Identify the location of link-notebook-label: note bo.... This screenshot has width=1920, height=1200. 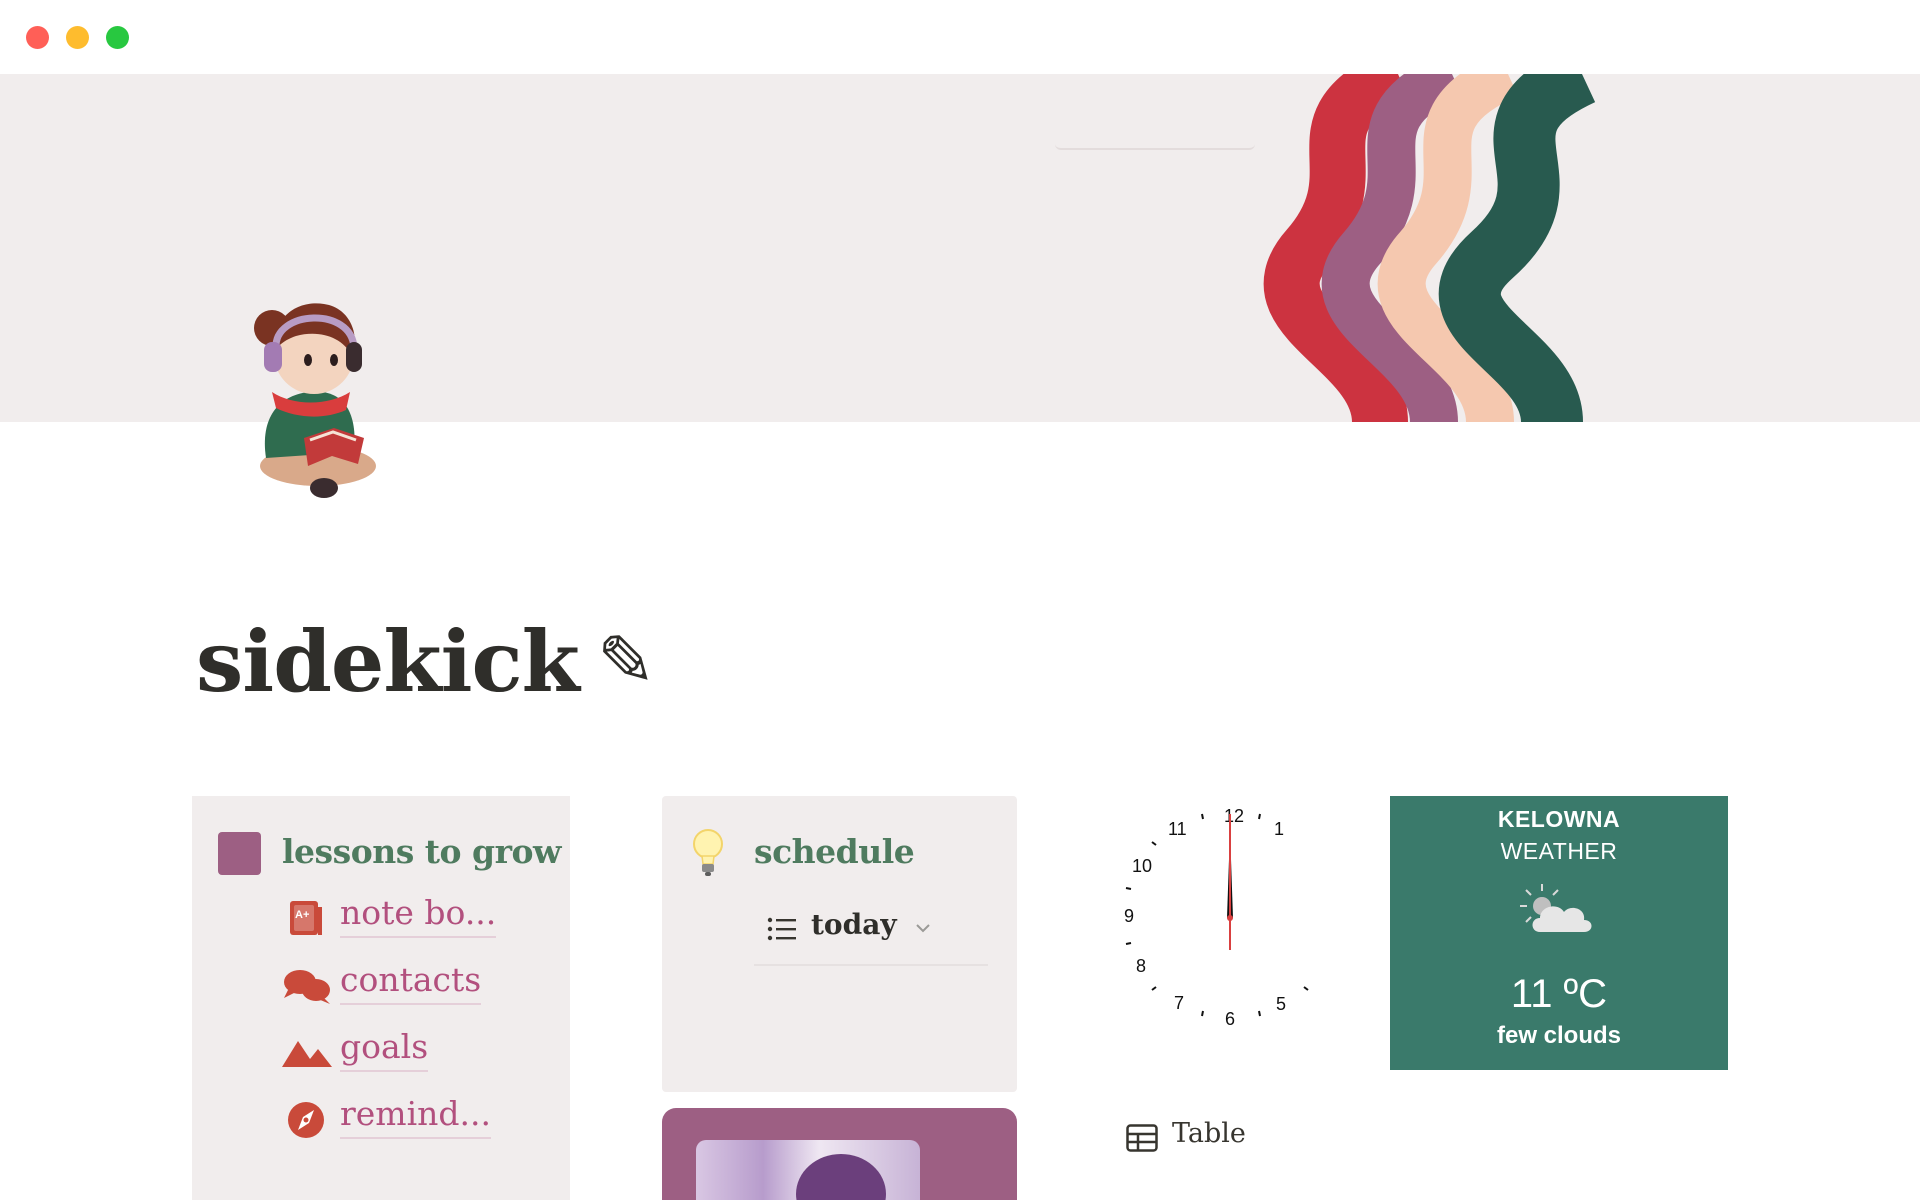
(418, 915).